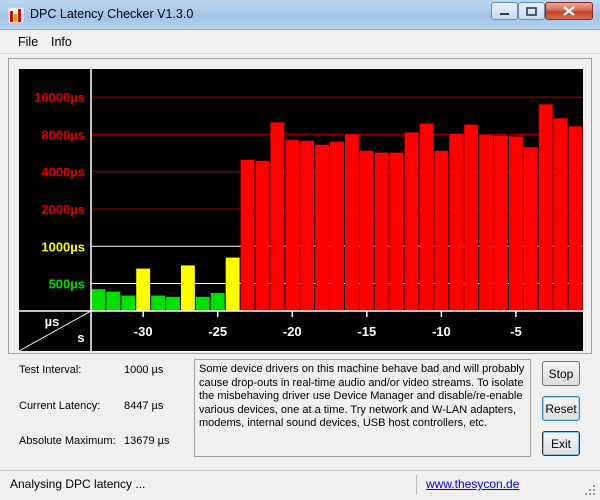  I want to click on y-tick-label: 16000µs, so click(59, 97).